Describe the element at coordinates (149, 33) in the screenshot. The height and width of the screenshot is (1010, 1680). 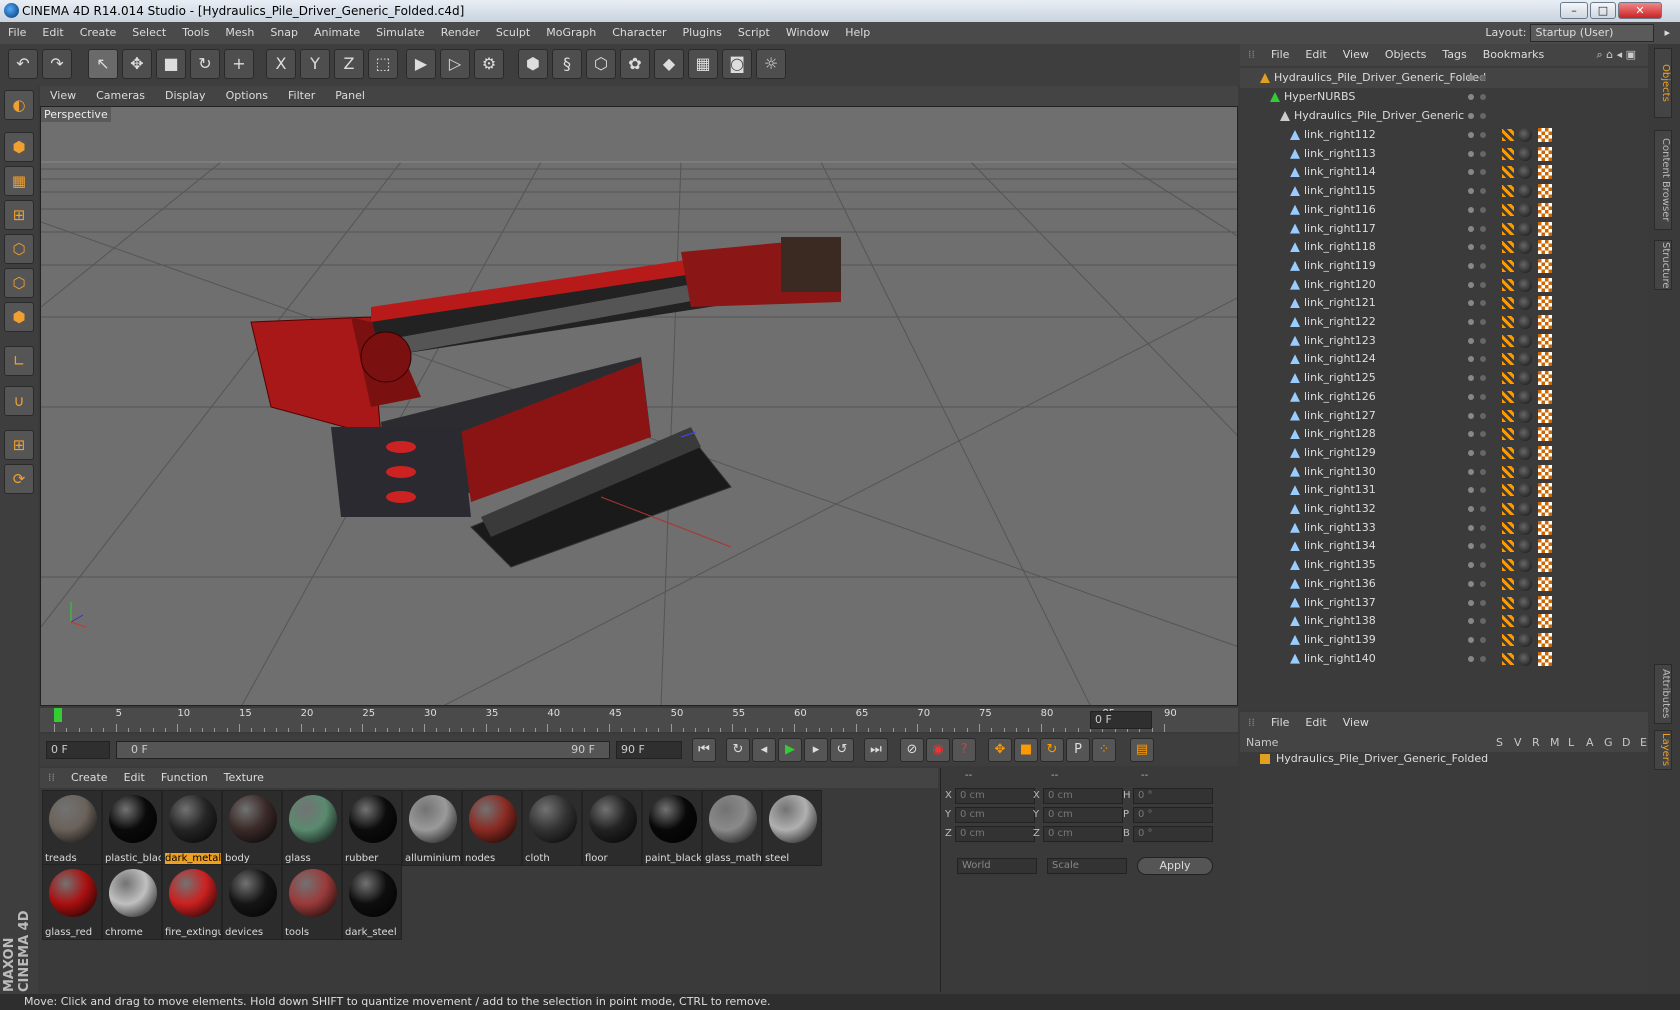
I see `menu-select: Select` at that location.